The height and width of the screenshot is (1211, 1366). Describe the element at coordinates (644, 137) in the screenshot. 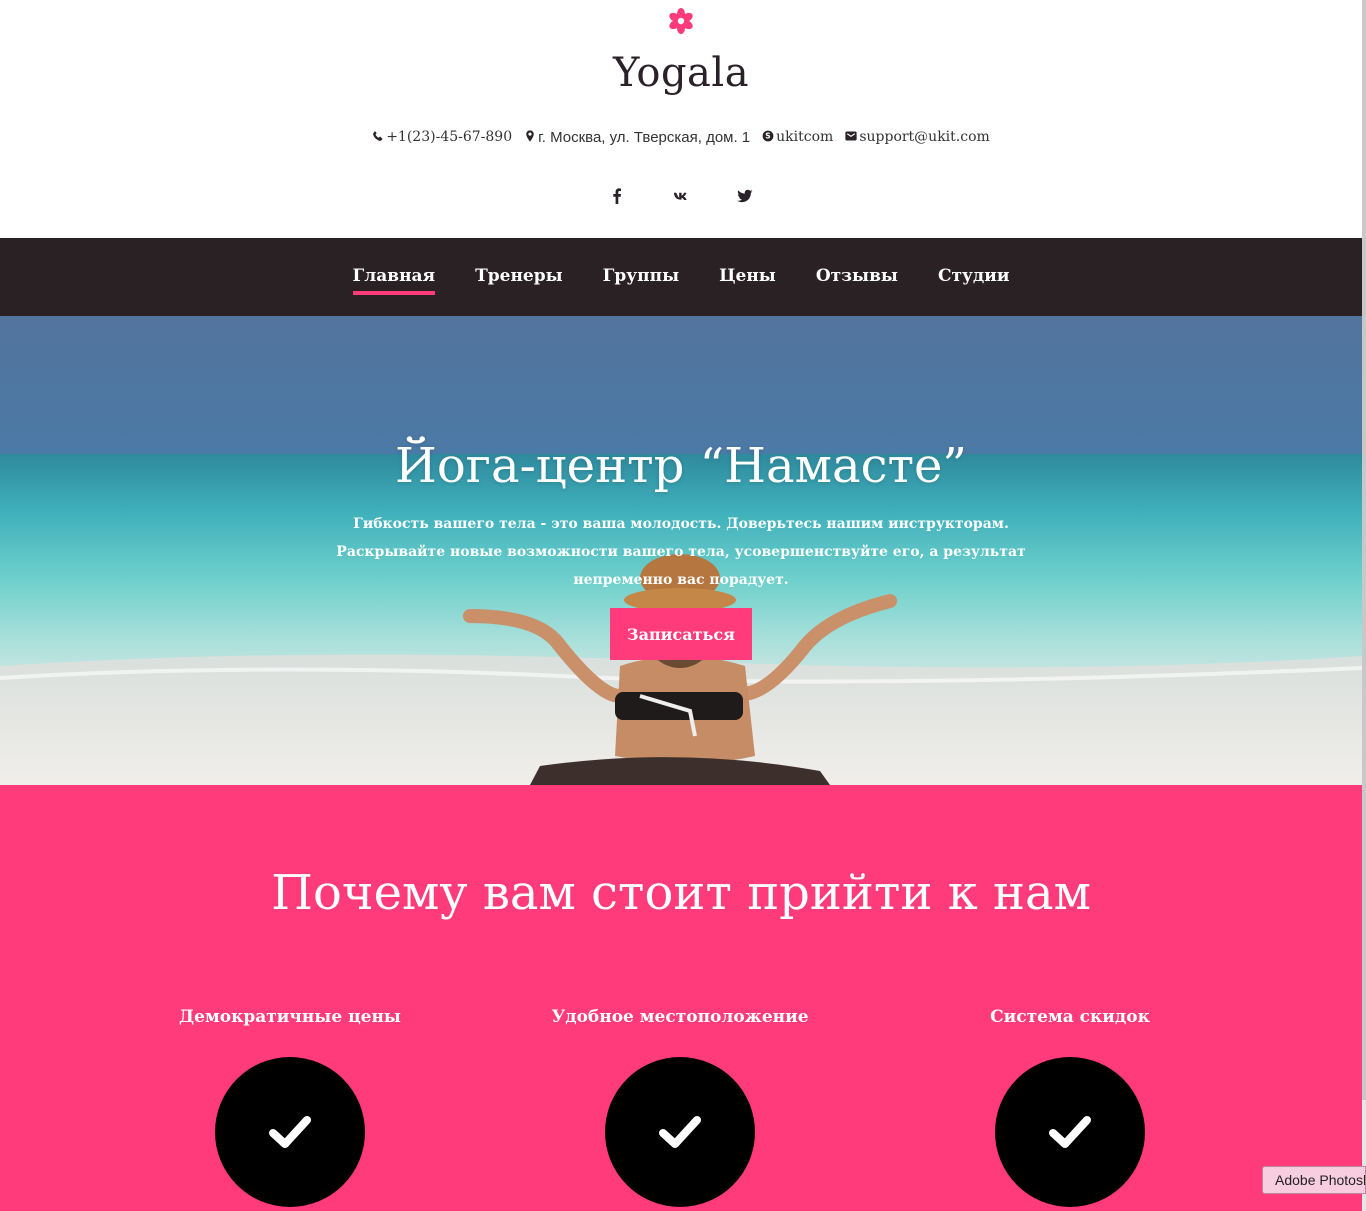

I see `address-text: г. Москва, ул. Тверская, дом. 1` at that location.